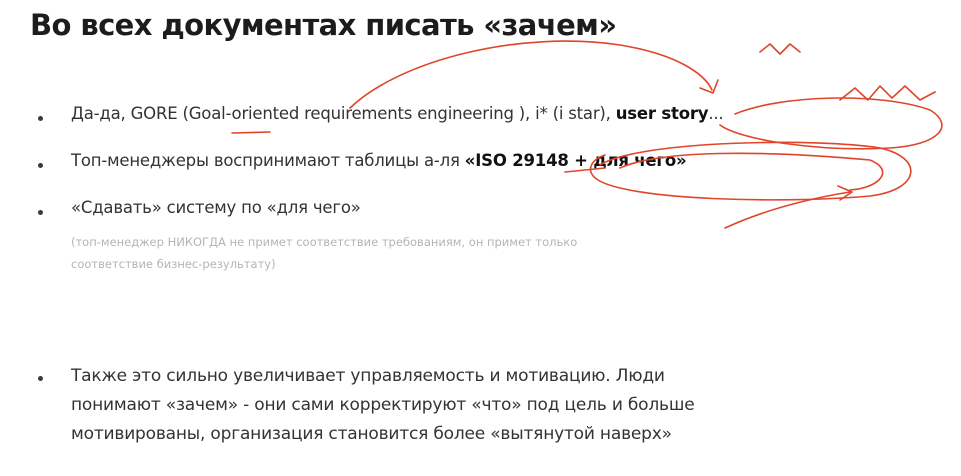 This screenshot has width=961, height=476. Describe the element at coordinates (531, 74) in the screenshot. I see `annotation-arc` at that location.